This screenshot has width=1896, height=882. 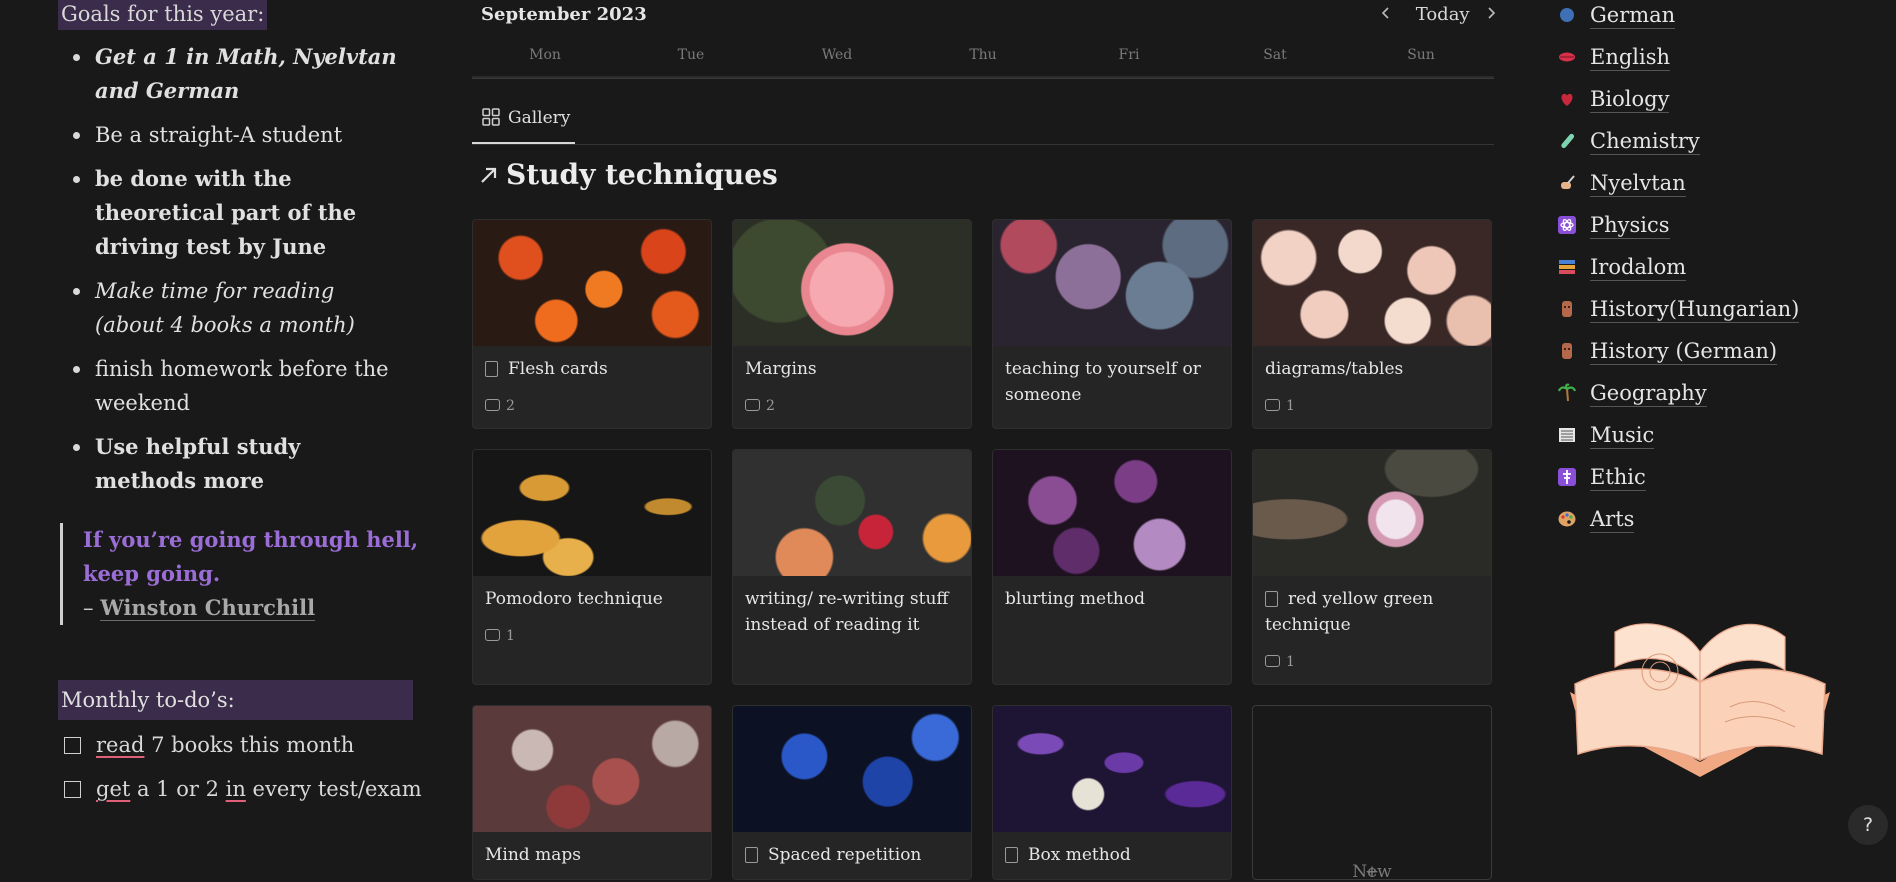 What do you see at coordinates (209, 745) in the screenshot?
I see `todo-item: read 7 books this month` at bounding box center [209, 745].